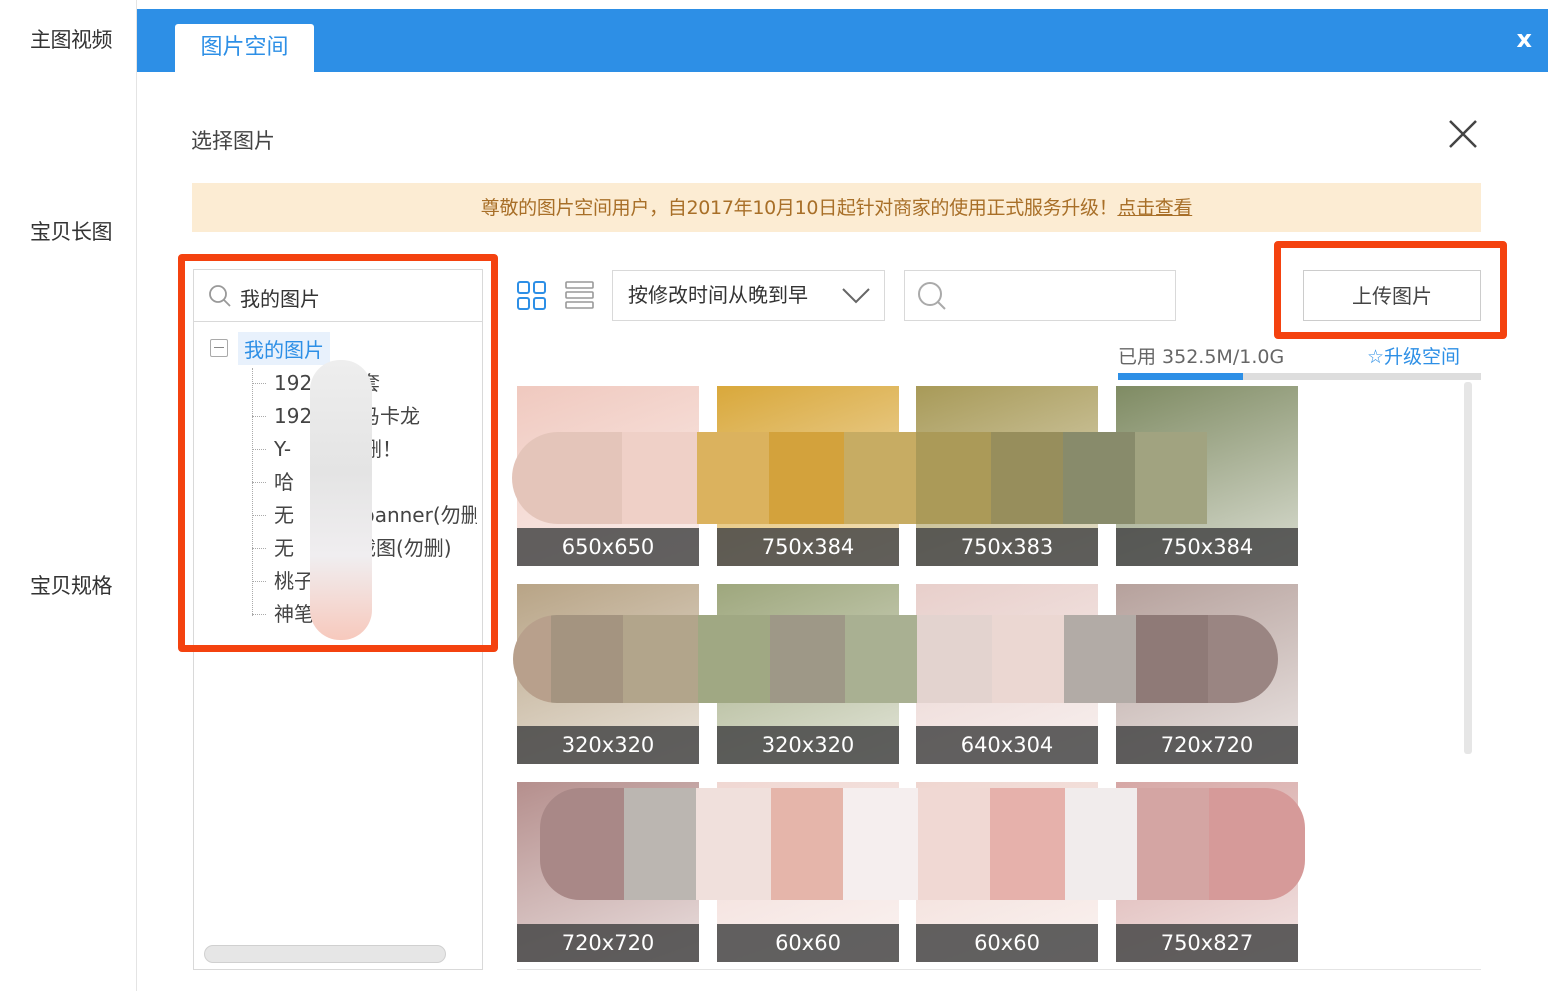  Describe the element at coordinates (1040, 295) in the screenshot. I see `image-search-input` at that location.